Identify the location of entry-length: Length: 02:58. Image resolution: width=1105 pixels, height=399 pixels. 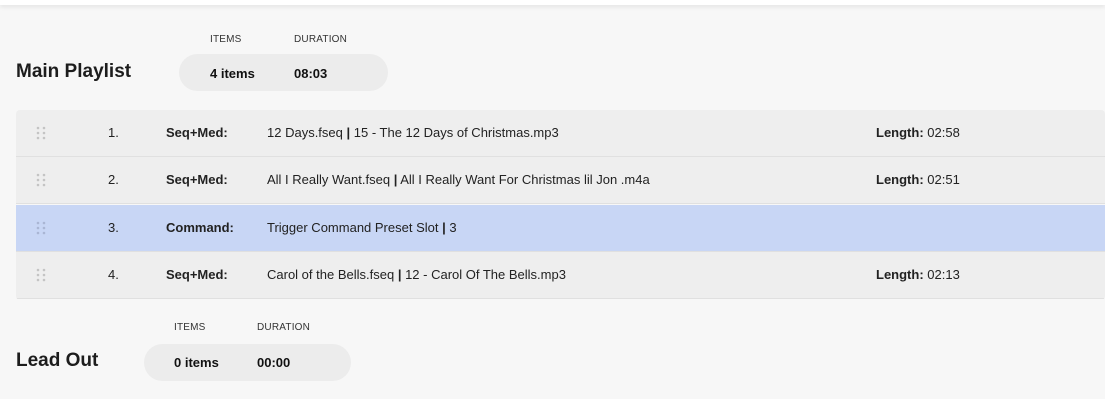
(918, 132).